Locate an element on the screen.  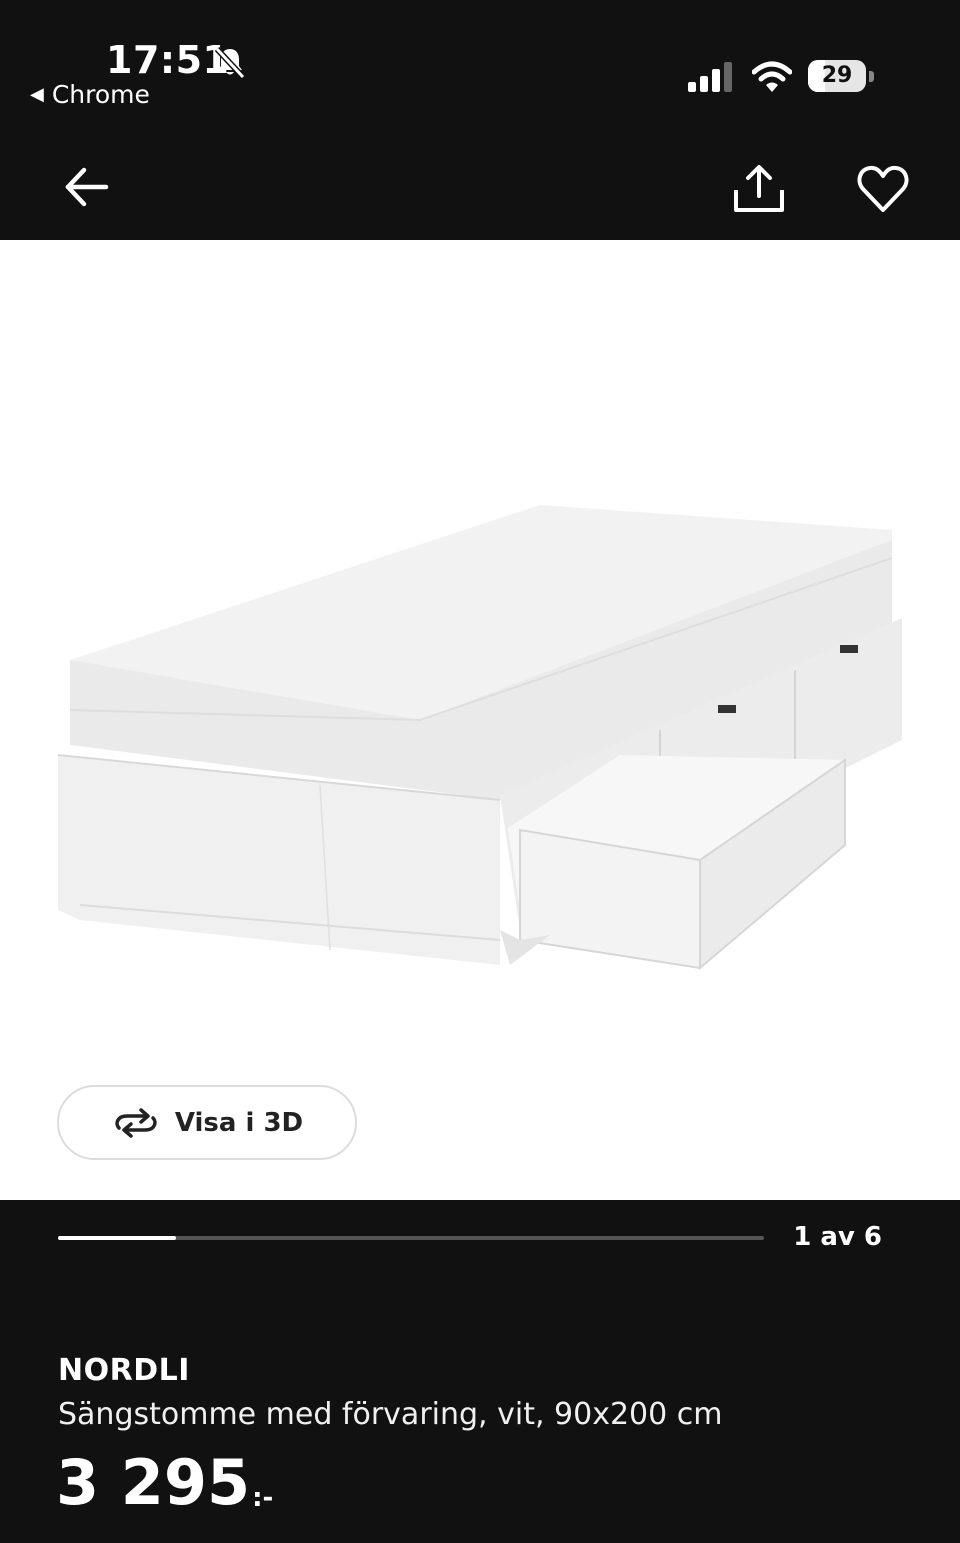
battery-indicator: 29 is located at coordinates (843, 77).